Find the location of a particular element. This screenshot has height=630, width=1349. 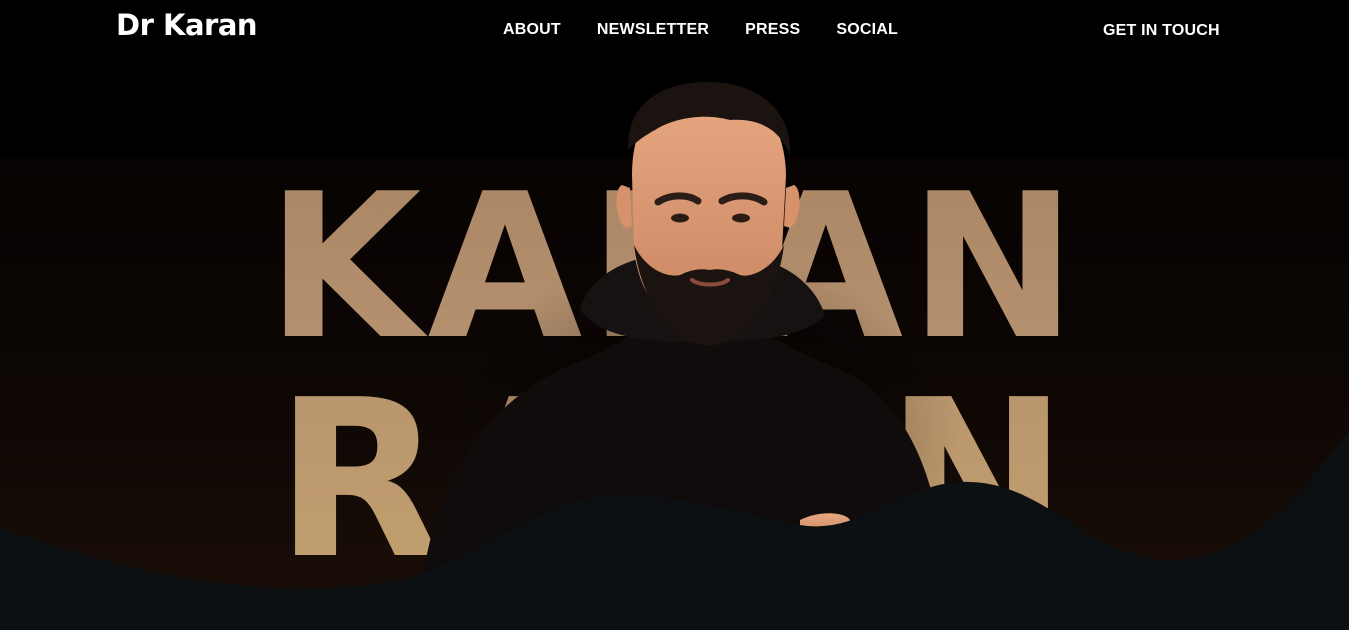

main-nav: ABOUT NEWSLETTER PRESS SOCIAL is located at coordinates (700, 30).